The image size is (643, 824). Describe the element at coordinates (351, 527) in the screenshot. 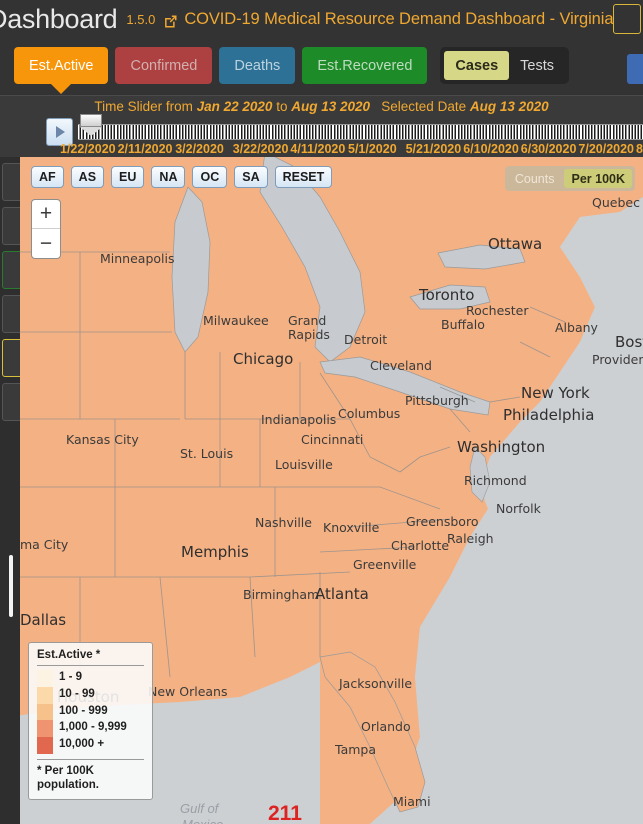

I see `map-city-label: Knoxville` at that location.